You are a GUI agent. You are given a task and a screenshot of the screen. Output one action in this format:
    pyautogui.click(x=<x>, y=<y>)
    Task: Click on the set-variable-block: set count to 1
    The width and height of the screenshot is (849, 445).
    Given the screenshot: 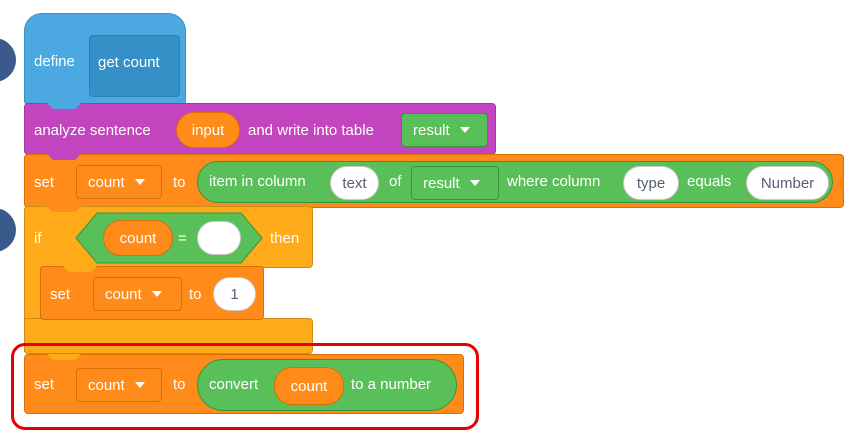 What is the action you would take?
    pyautogui.click(x=152, y=293)
    